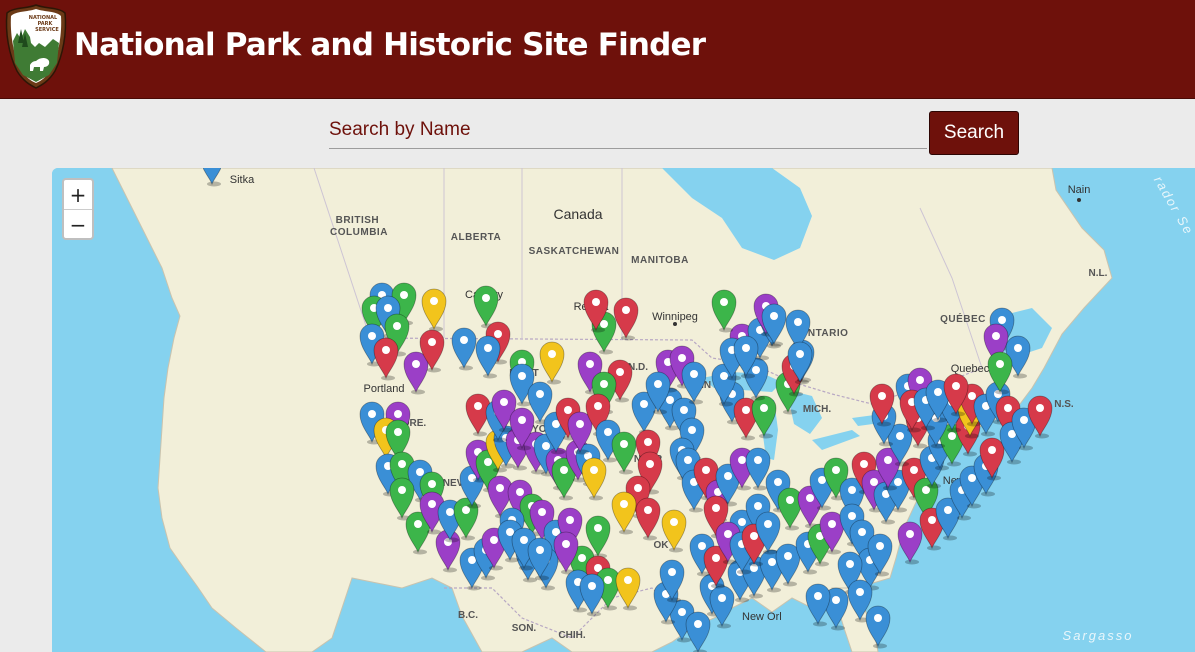 This screenshot has width=1195, height=652. What do you see at coordinates (1098, 273) in the screenshot?
I see `label-nl: N.L.` at bounding box center [1098, 273].